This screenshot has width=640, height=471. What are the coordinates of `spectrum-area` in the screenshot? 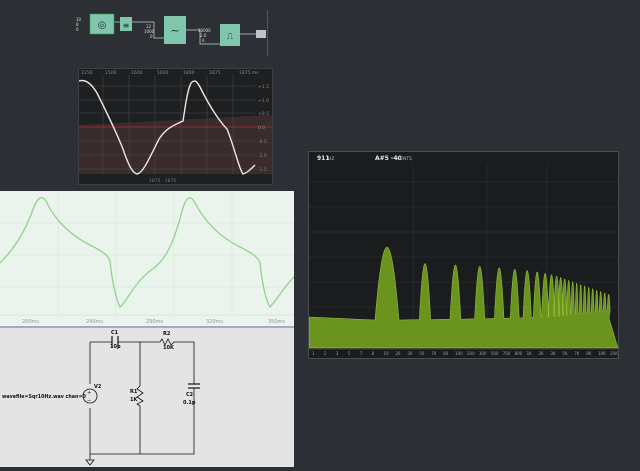 It's located at (463, 298).